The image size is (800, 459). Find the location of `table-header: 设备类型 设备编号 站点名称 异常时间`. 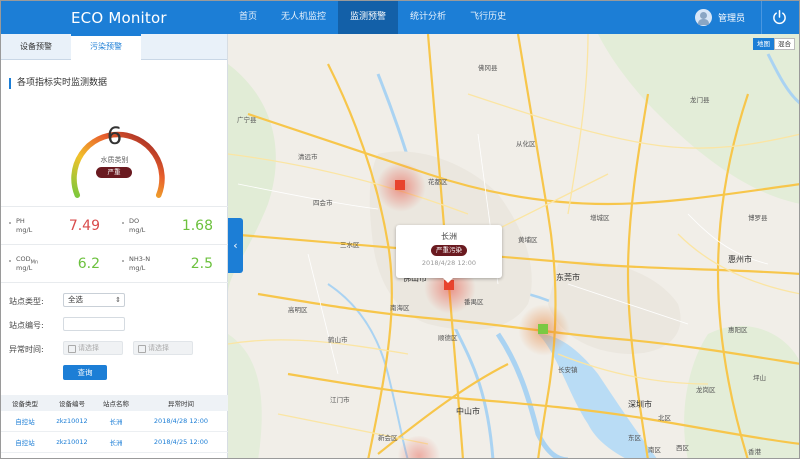

table-header: 设备类型 设备编号 站点名称 异常时间 is located at coordinates (114, 403).